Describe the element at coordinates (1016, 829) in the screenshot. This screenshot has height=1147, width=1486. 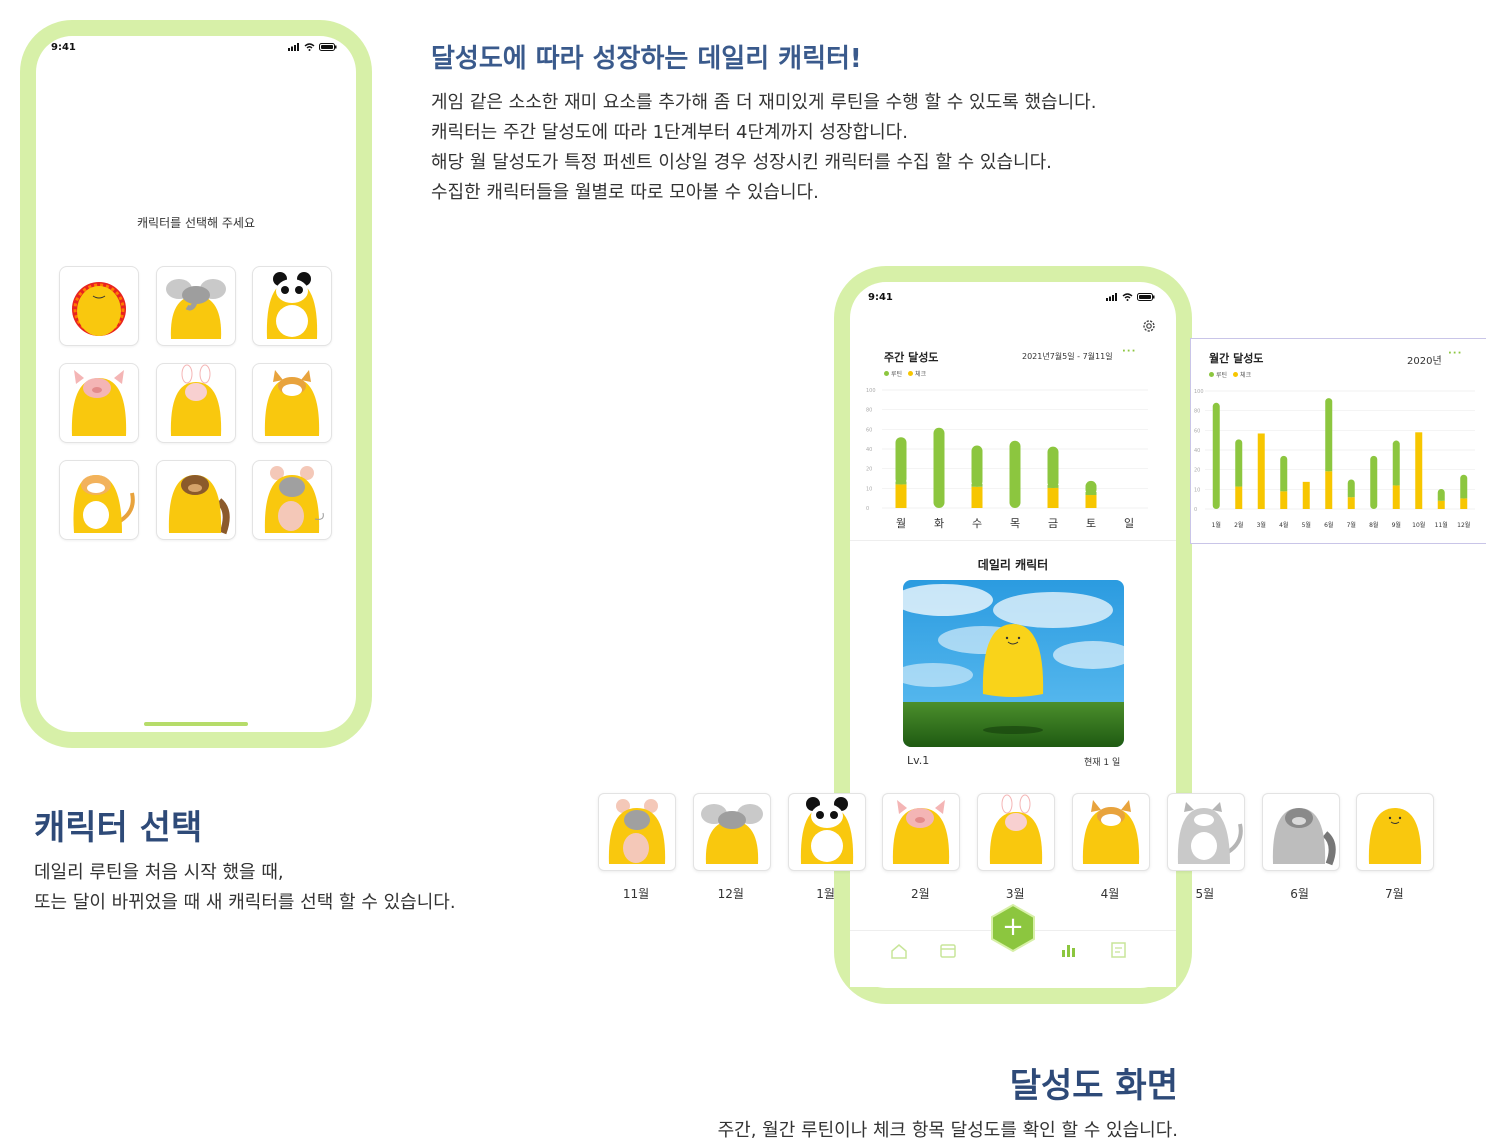
I see `character-rabbit-icon` at that location.